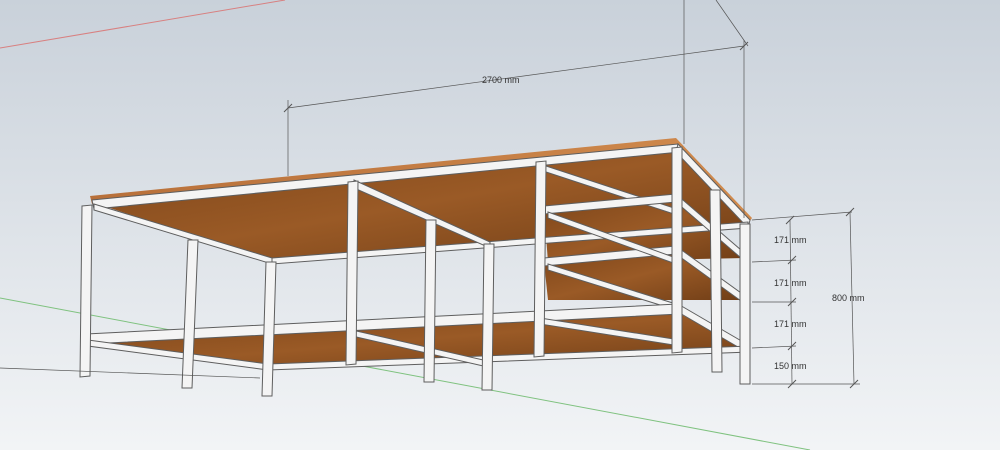 The width and height of the screenshot is (1000, 450). I want to click on leg-front-mid2, so click(540, 259).